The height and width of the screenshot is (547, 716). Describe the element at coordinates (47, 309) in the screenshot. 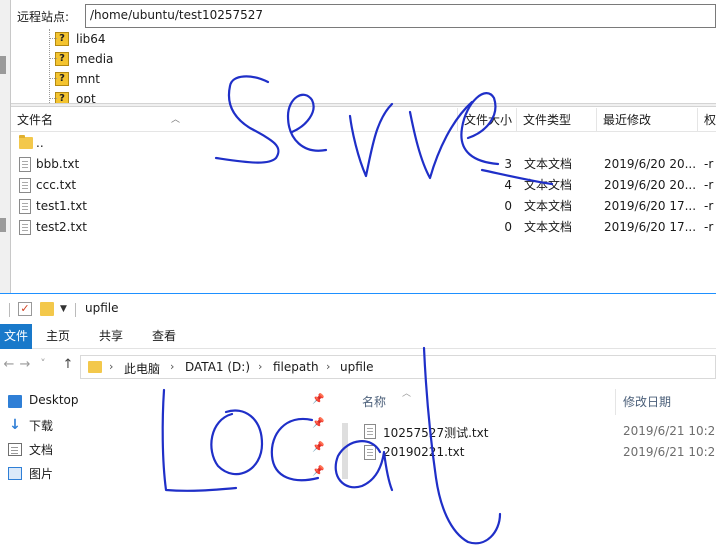

I see `new-folder-icon` at that location.